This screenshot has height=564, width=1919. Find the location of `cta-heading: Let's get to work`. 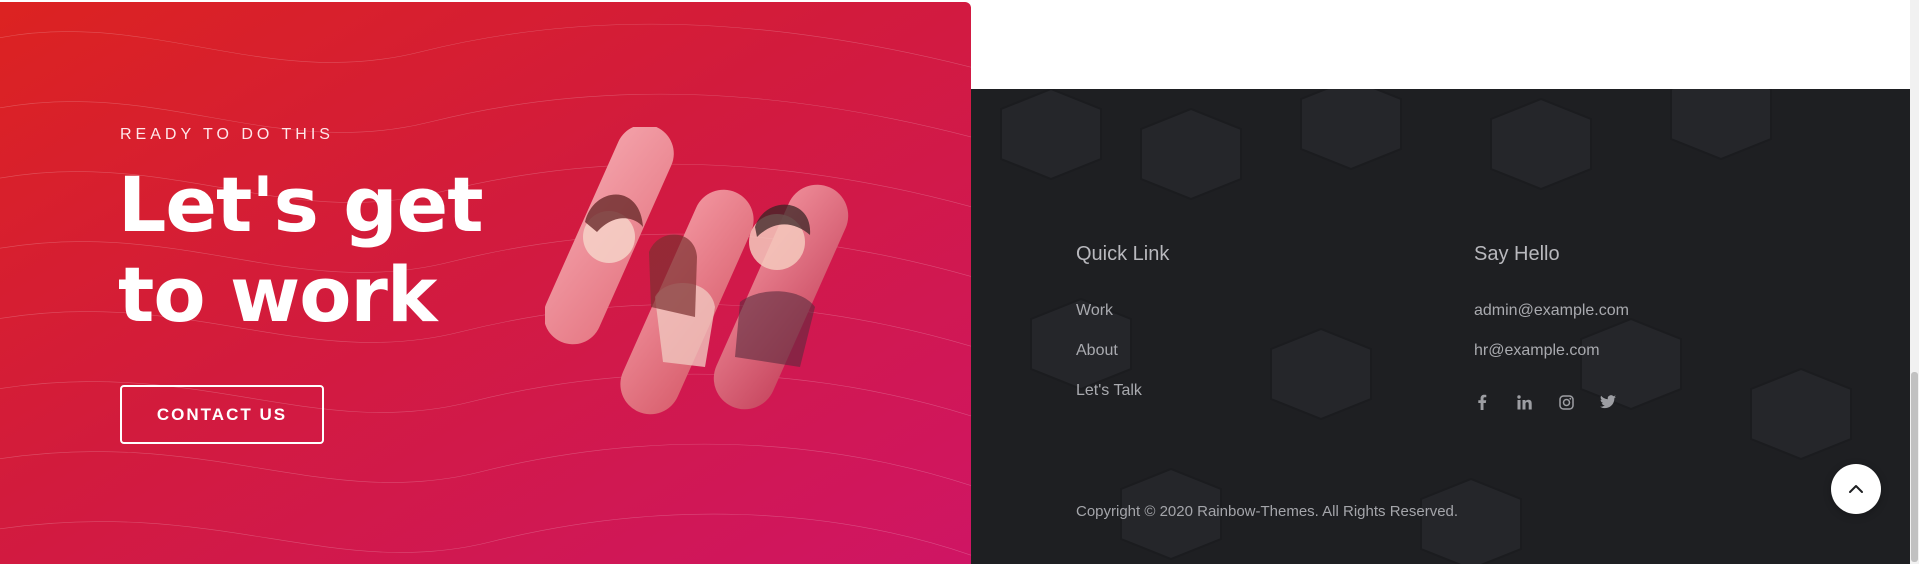

cta-heading: Let's get to work is located at coordinates (328, 250).